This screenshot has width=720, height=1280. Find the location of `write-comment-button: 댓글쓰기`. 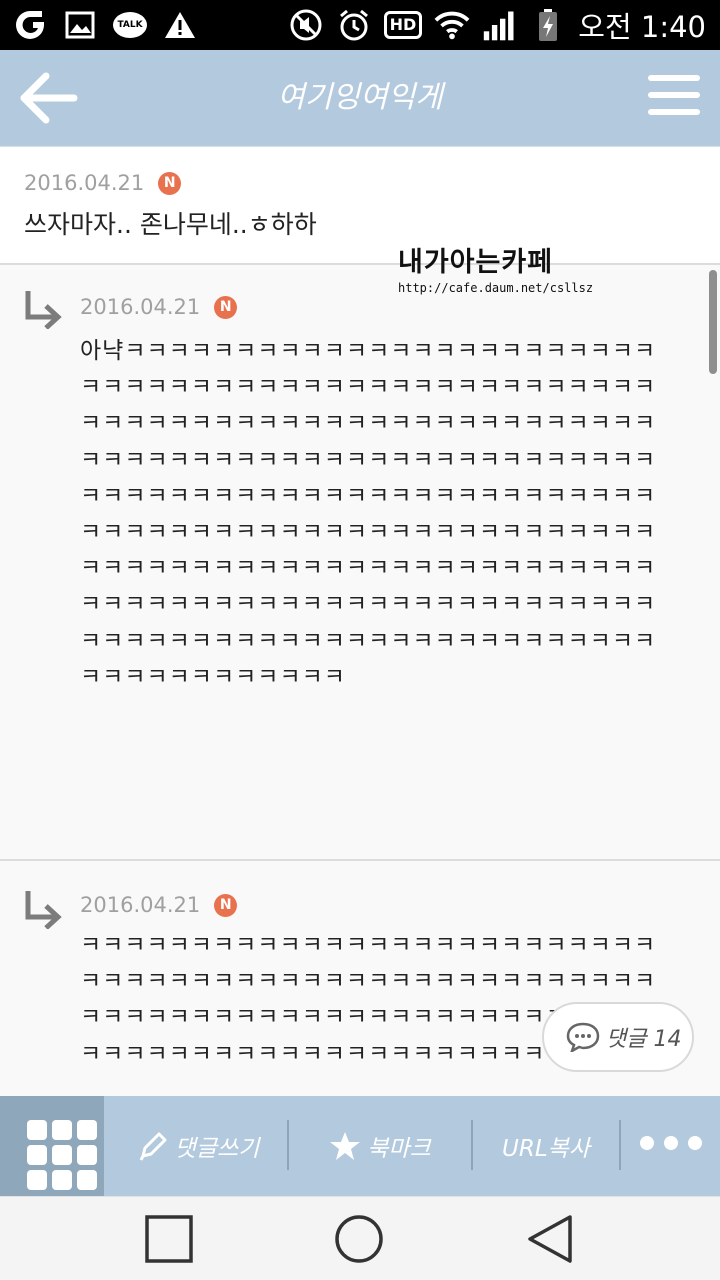

write-comment-button: 댓글쓰기 is located at coordinates (198, 1146).